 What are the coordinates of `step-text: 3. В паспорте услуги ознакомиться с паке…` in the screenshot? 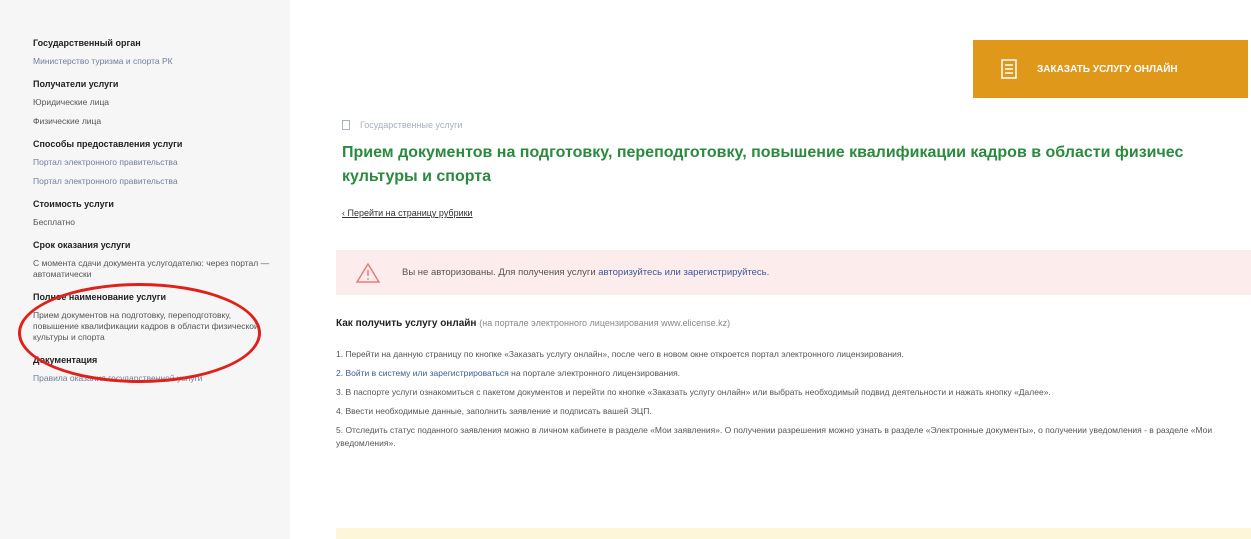 It's located at (693, 392).